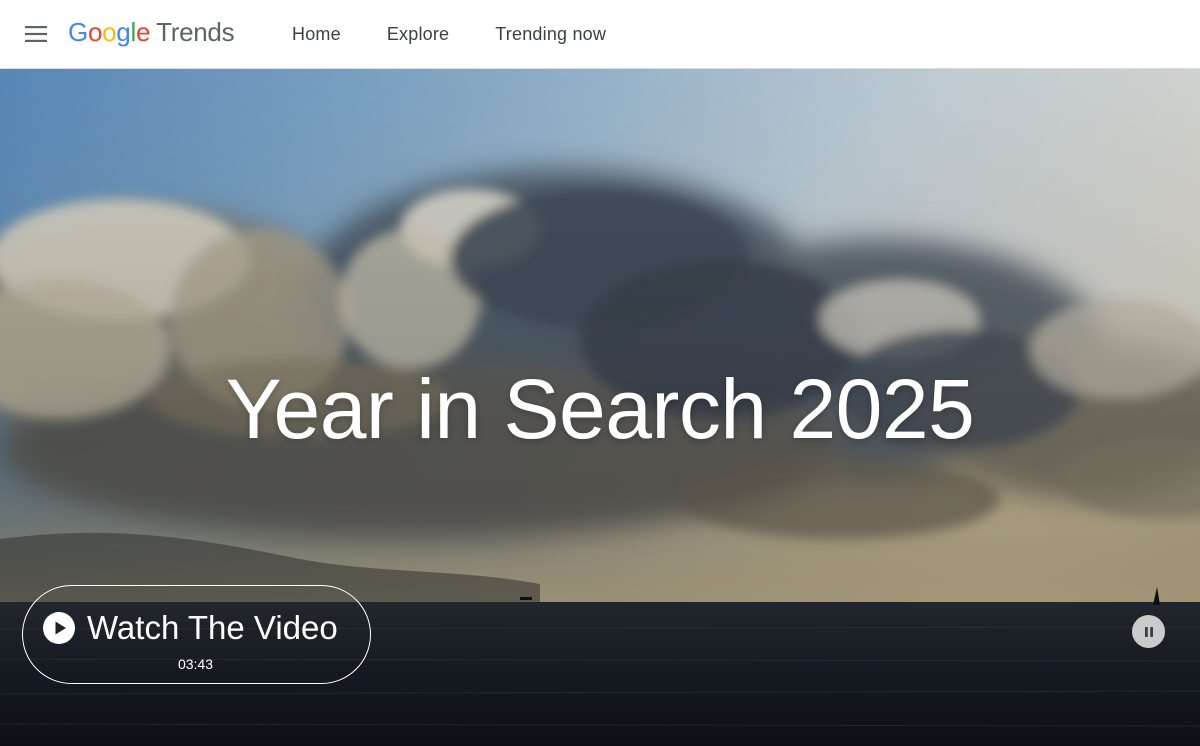  Describe the element at coordinates (212, 627) in the screenshot. I see `watch-video-label: Watch The Video` at that location.